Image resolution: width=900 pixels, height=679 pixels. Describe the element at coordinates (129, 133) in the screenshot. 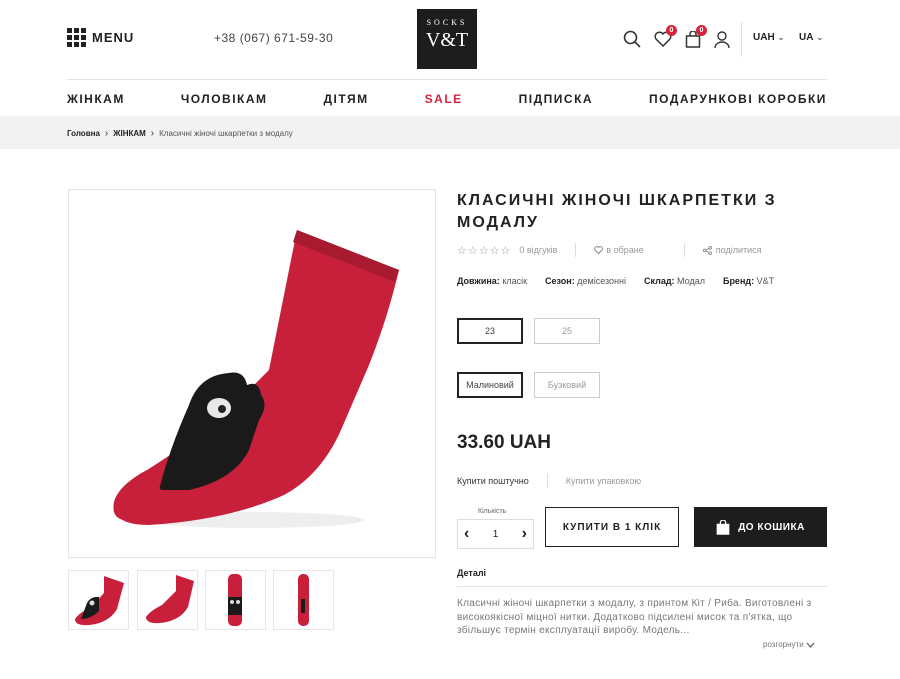

I see `breadcrumb-category: ЖІНКАМ` at that location.